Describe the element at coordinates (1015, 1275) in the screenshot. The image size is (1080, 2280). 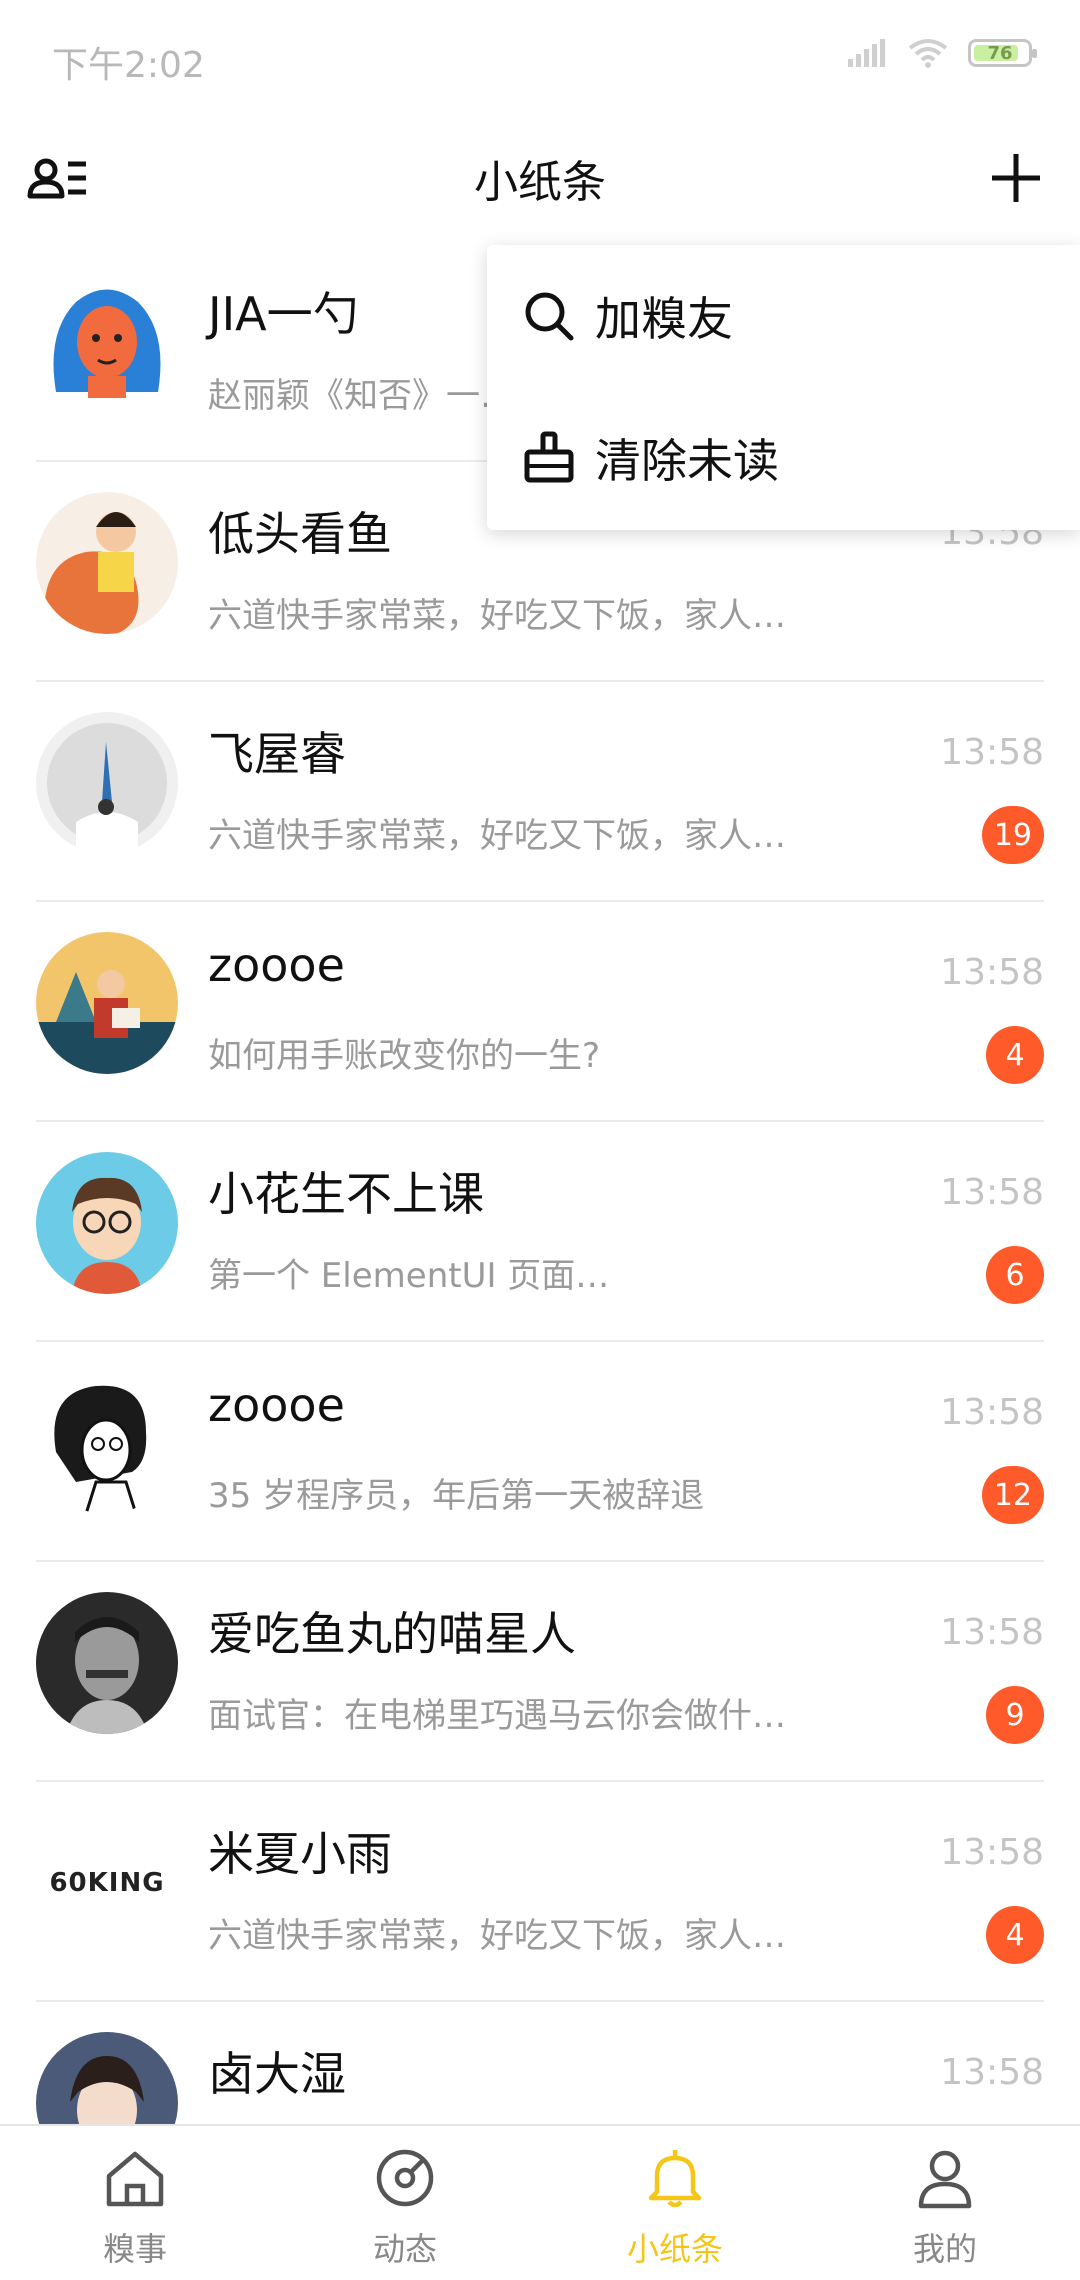
I see `unread-badge: 6` at that location.